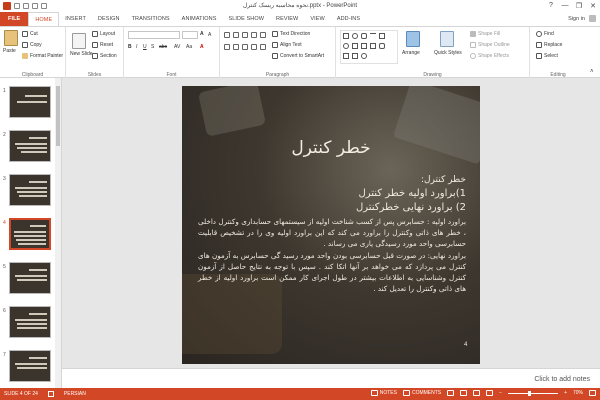 The width and height of the screenshot is (600, 400). I want to click on format-painter-button: Format Painter, so click(42, 56).